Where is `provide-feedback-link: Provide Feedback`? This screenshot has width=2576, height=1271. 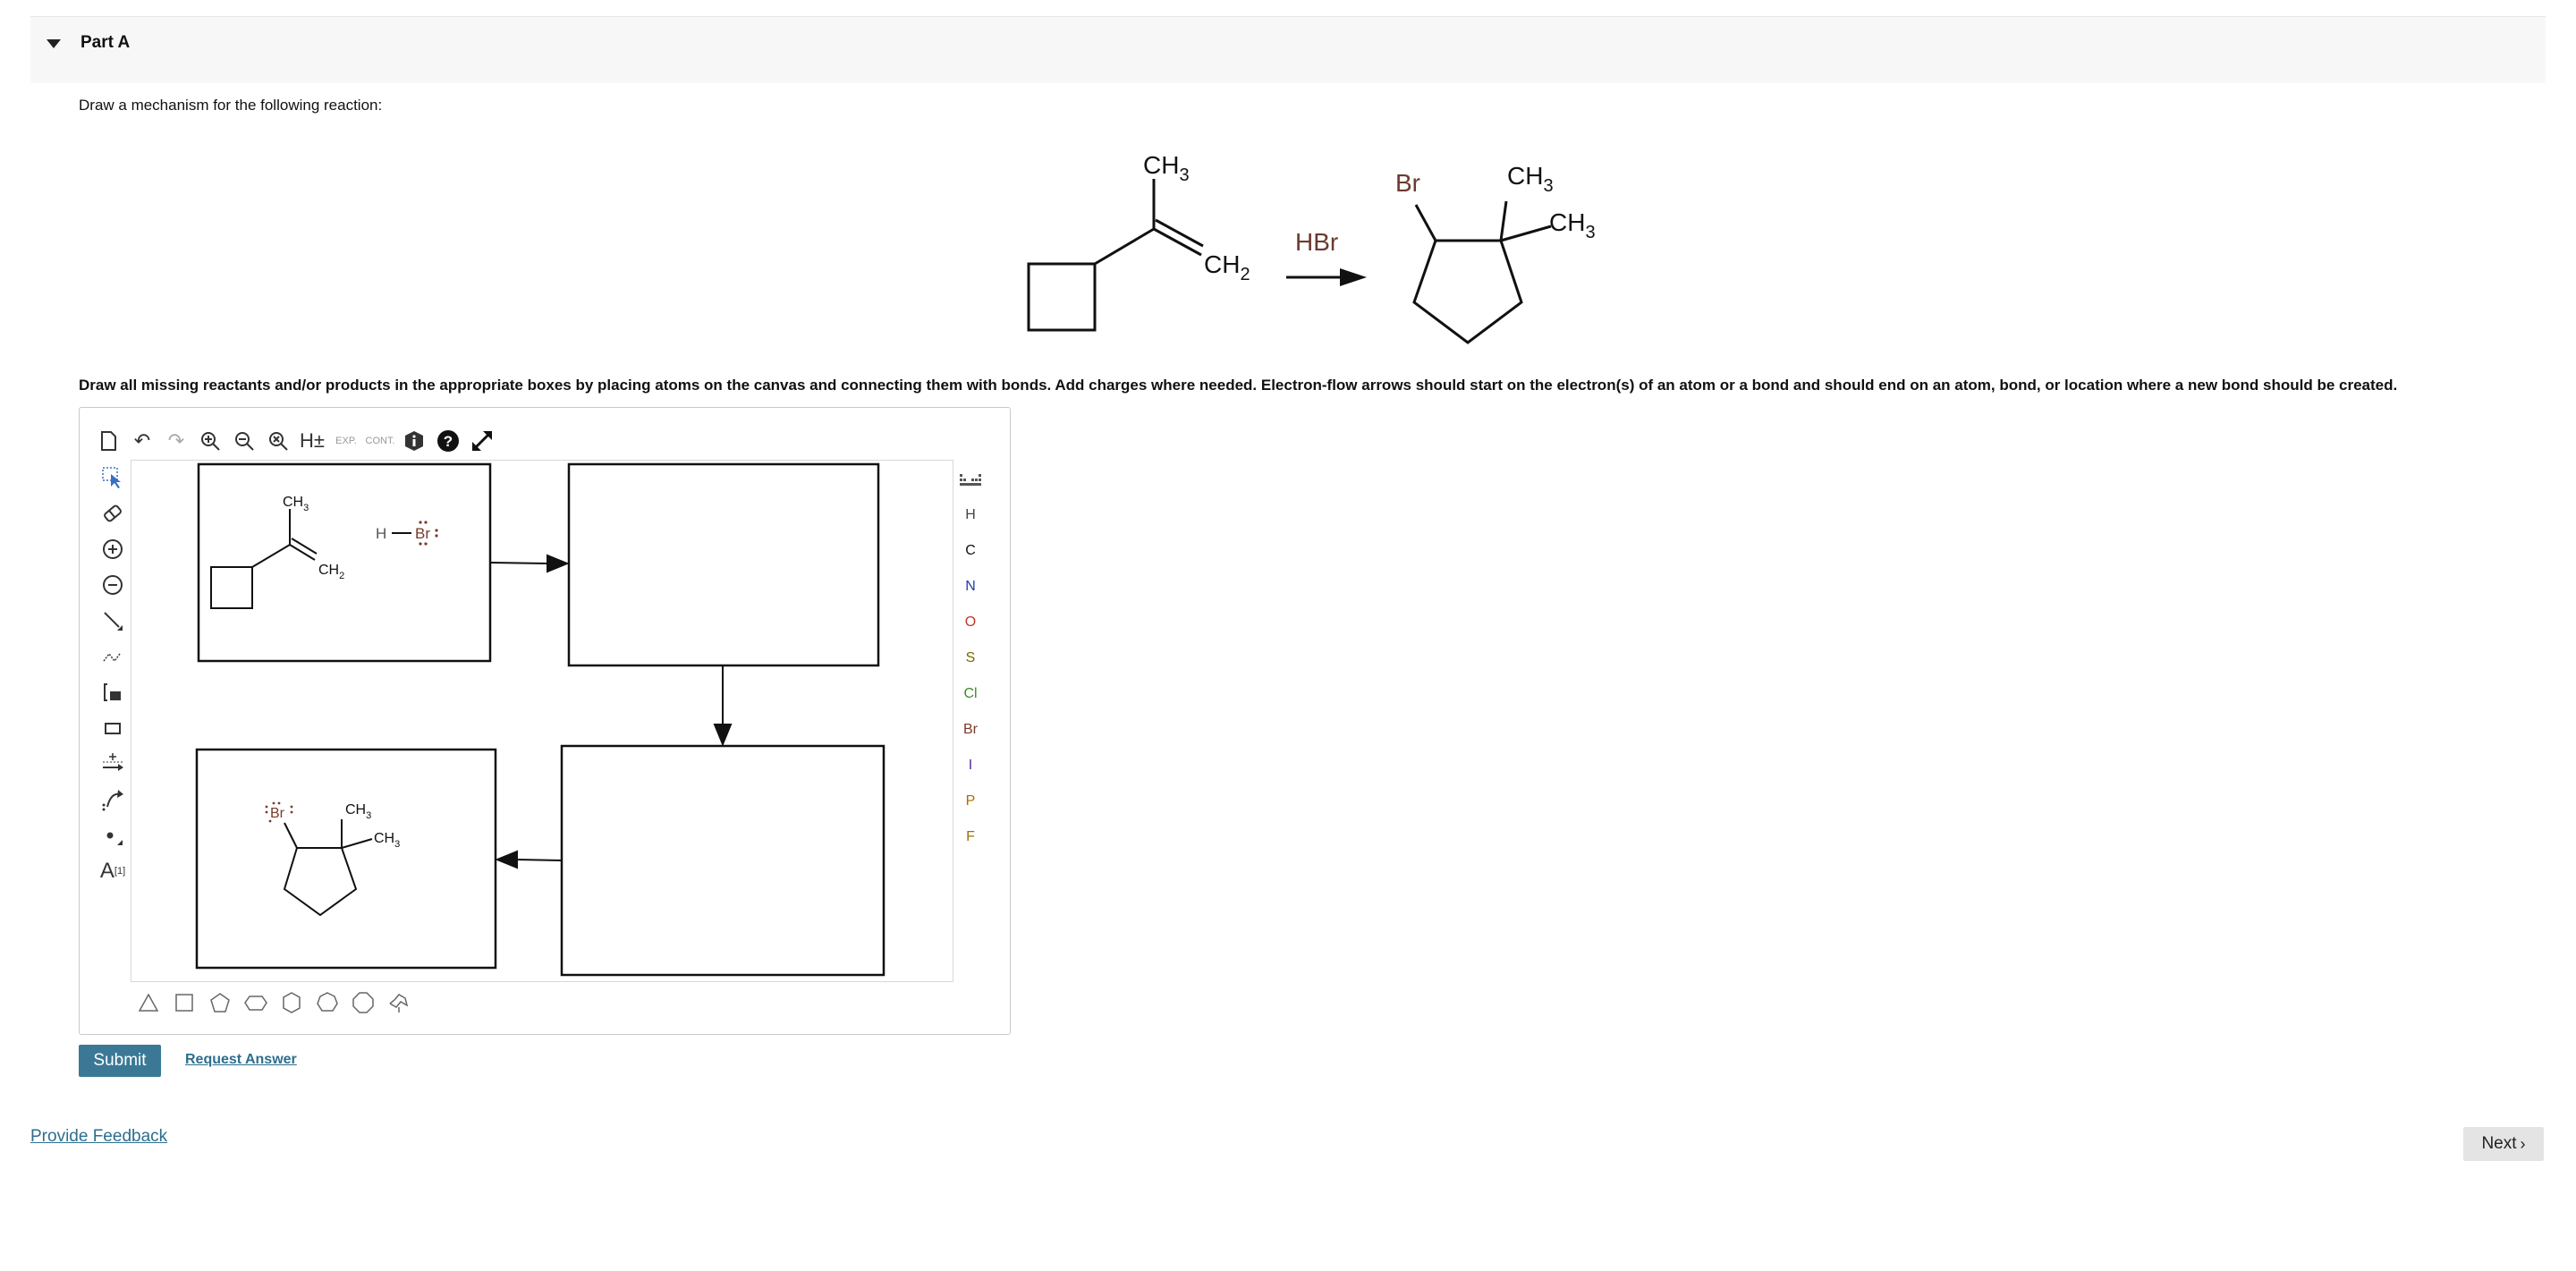
provide-feedback-link: Provide Feedback is located at coordinates (98, 1137).